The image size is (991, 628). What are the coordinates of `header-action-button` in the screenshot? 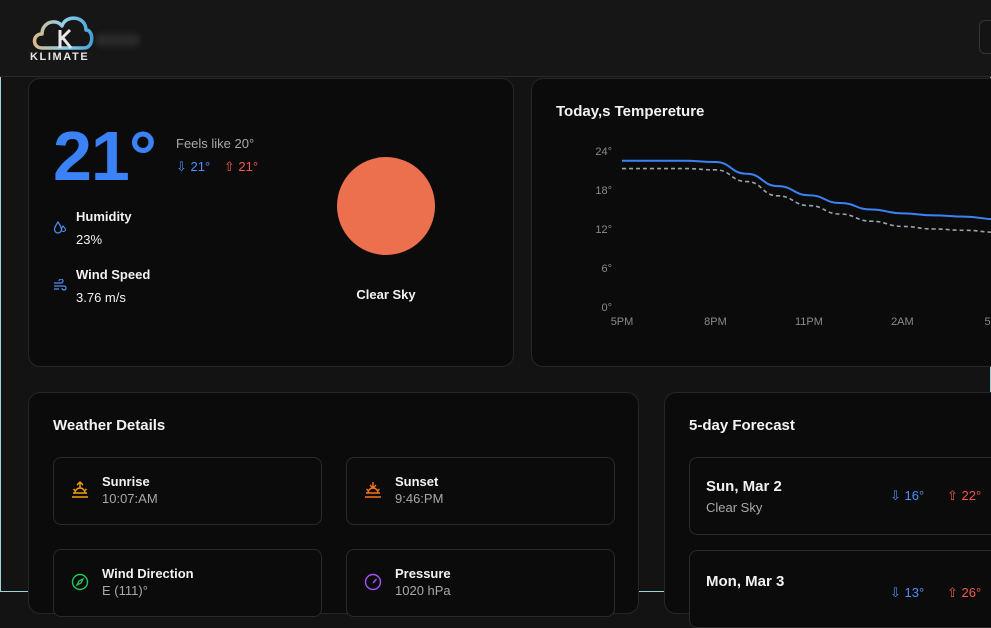 It's located at (985, 37).